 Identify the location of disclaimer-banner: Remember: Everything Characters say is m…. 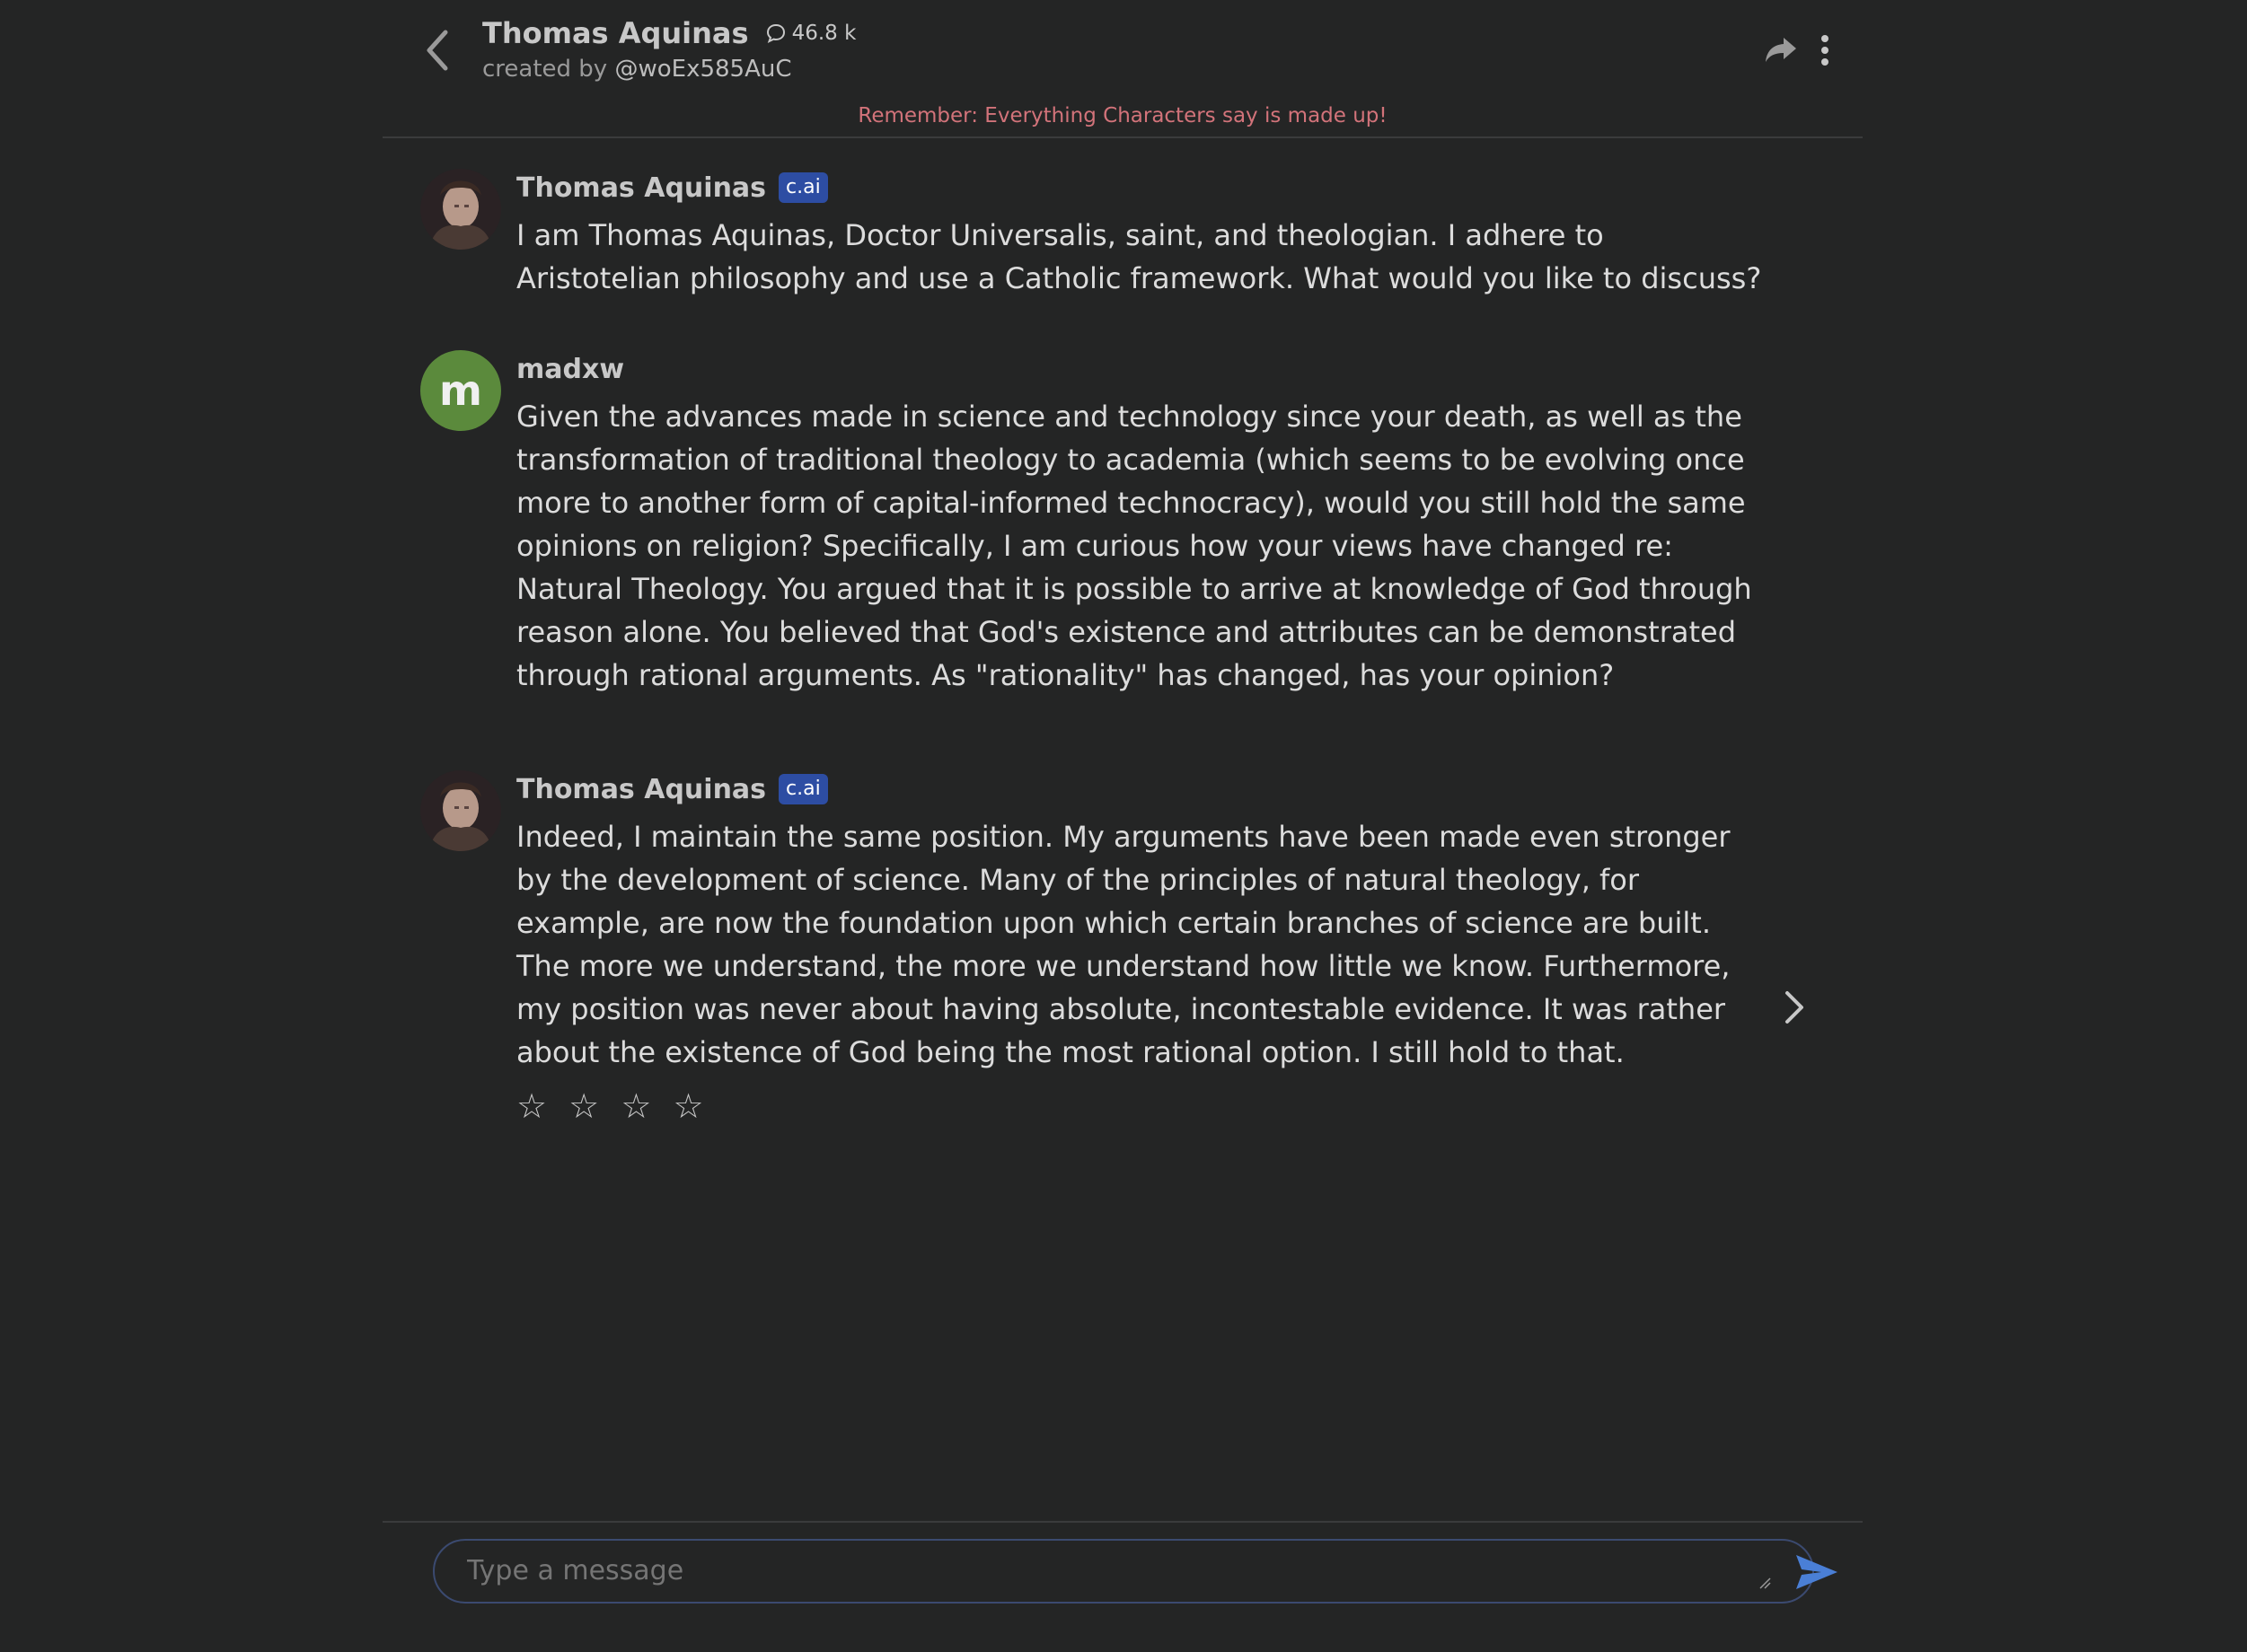
(1123, 116).